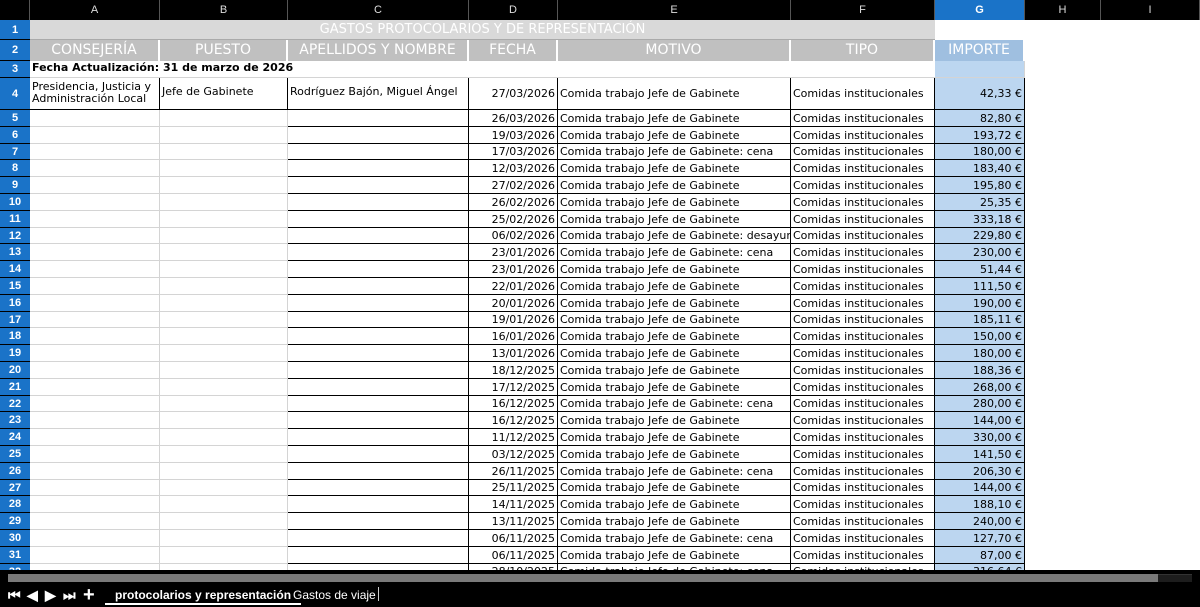 Image resolution: width=1200 pixels, height=607 pixels. Describe the element at coordinates (513, 404) in the screenshot. I see `fecha-cell: 16/12/2025` at that location.